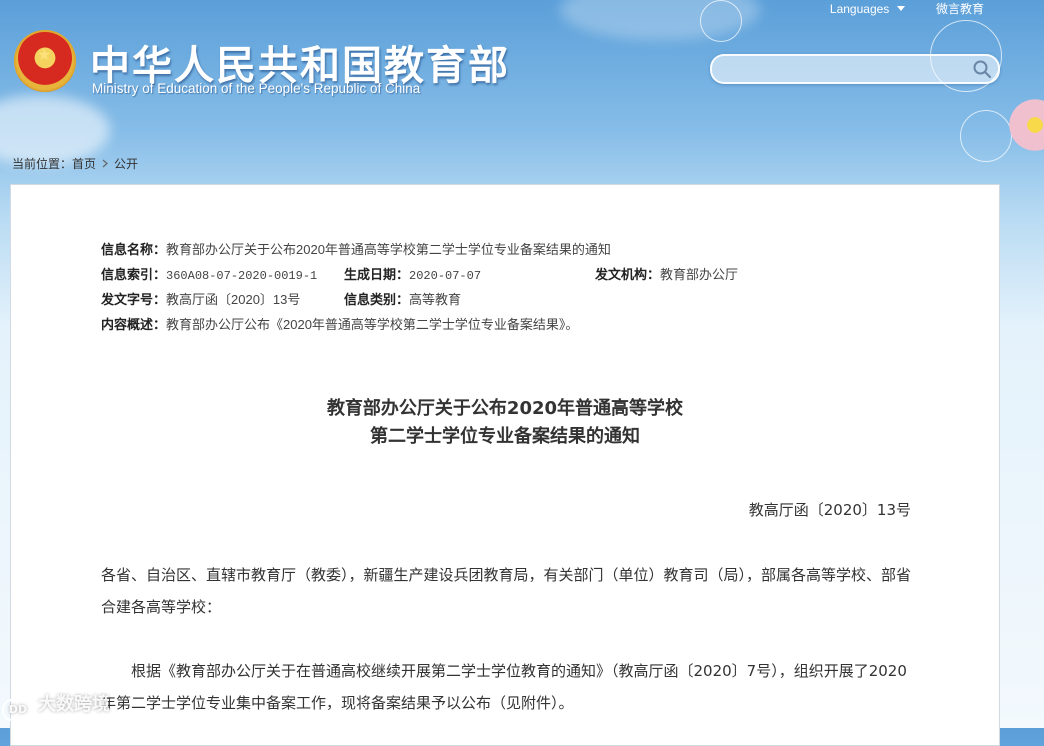  Describe the element at coordinates (982, 69) in the screenshot. I see `search-icon` at that location.